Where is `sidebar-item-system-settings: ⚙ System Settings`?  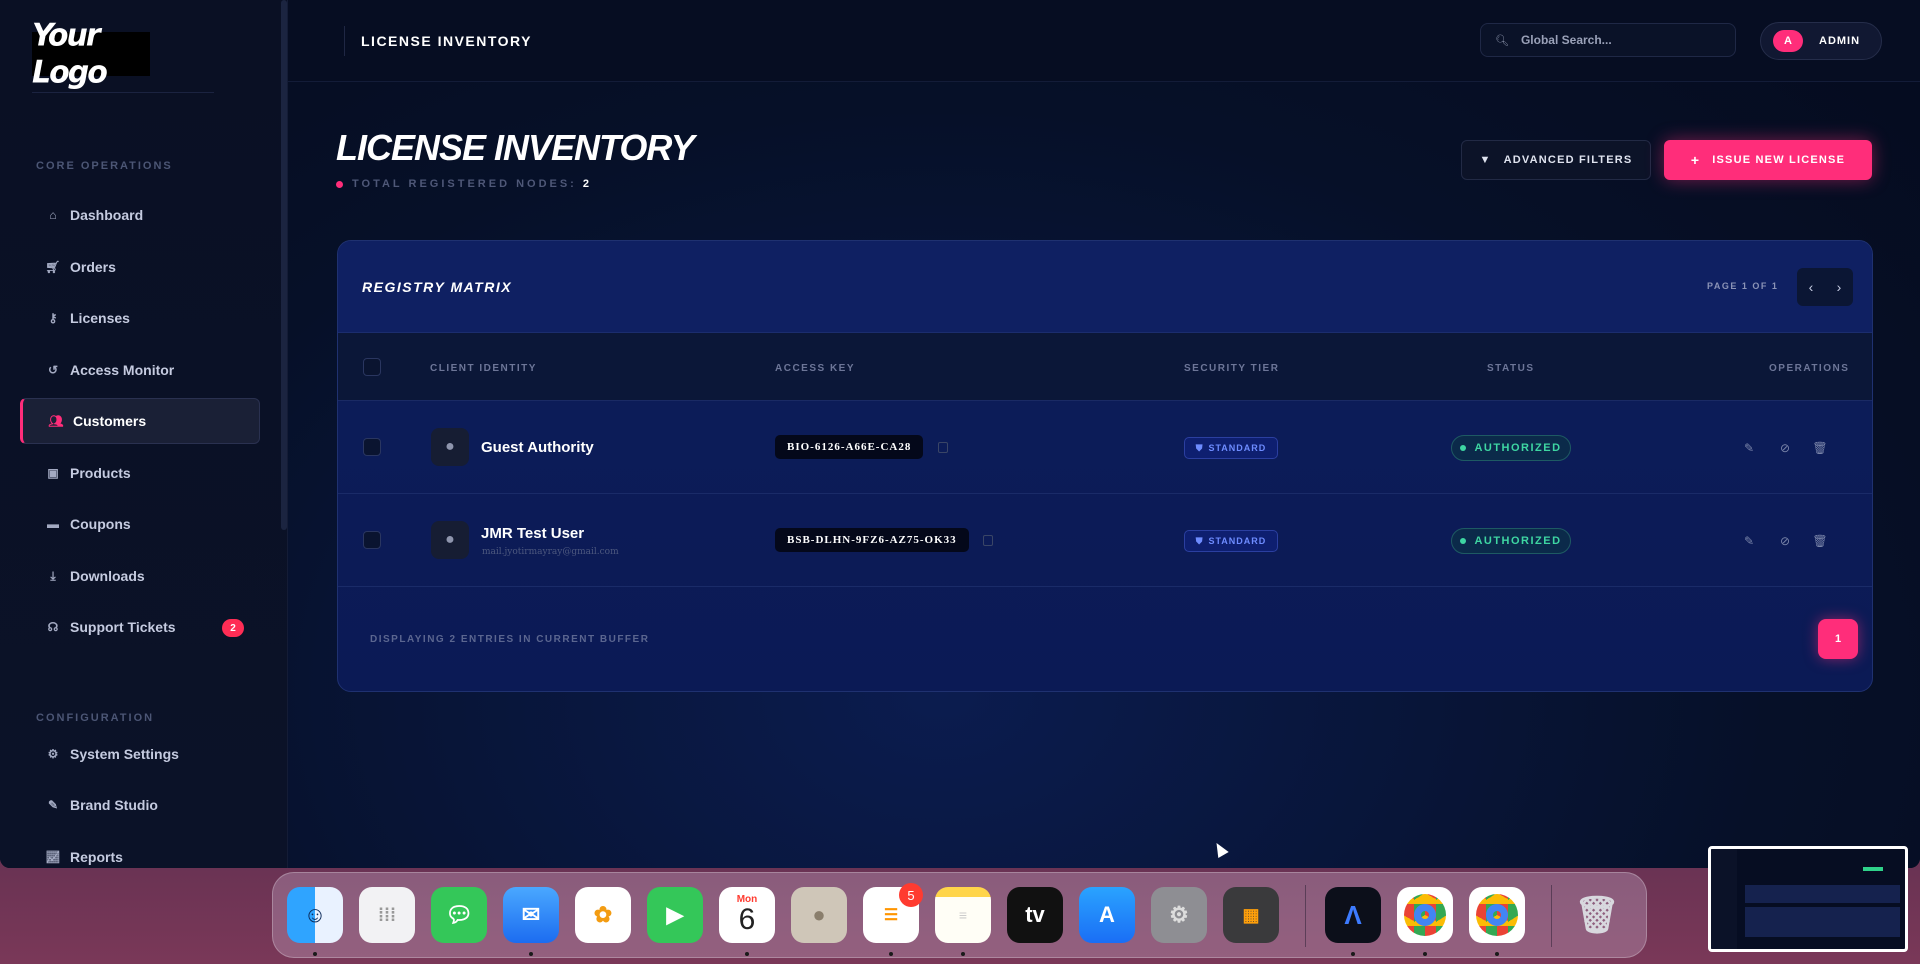
sidebar-item-system-settings: ⚙ System Settings is located at coordinates (140, 754).